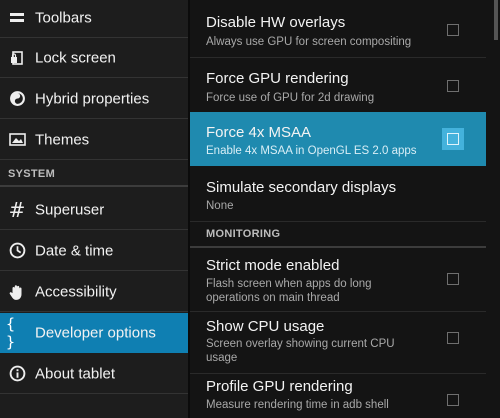  What do you see at coordinates (290, 98) in the screenshot?
I see `pref-summary: Force use of GPU for 2d drawing` at bounding box center [290, 98].